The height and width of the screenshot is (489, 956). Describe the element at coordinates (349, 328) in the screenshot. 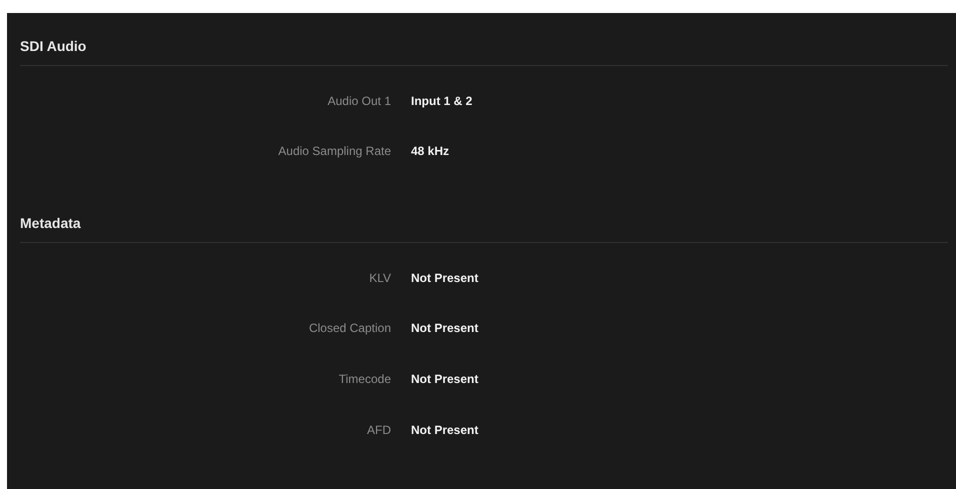

I see `field-label: Closed Caption` at that location.